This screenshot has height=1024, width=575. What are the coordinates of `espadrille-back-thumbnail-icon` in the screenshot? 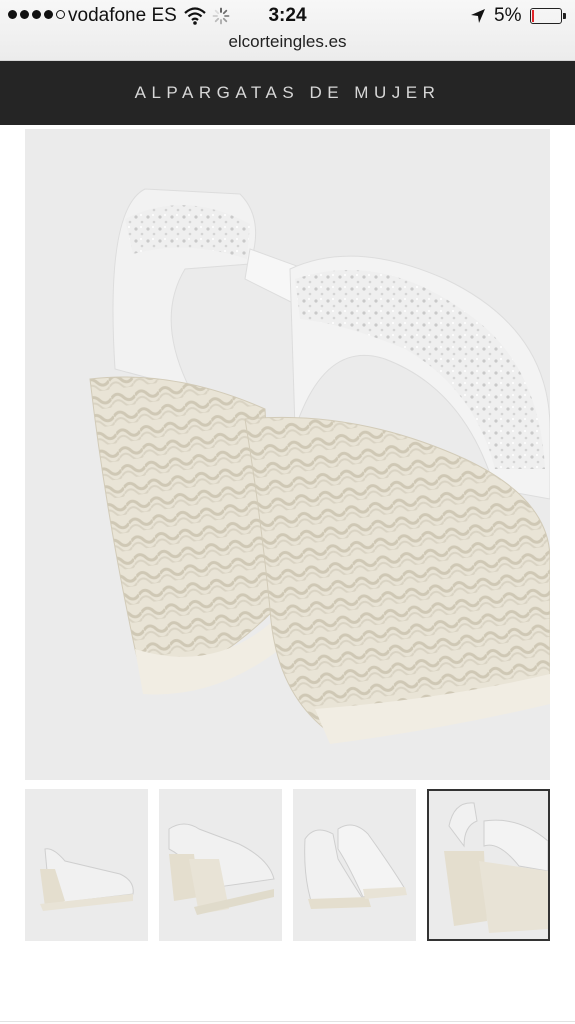 It's located at (496, 867).